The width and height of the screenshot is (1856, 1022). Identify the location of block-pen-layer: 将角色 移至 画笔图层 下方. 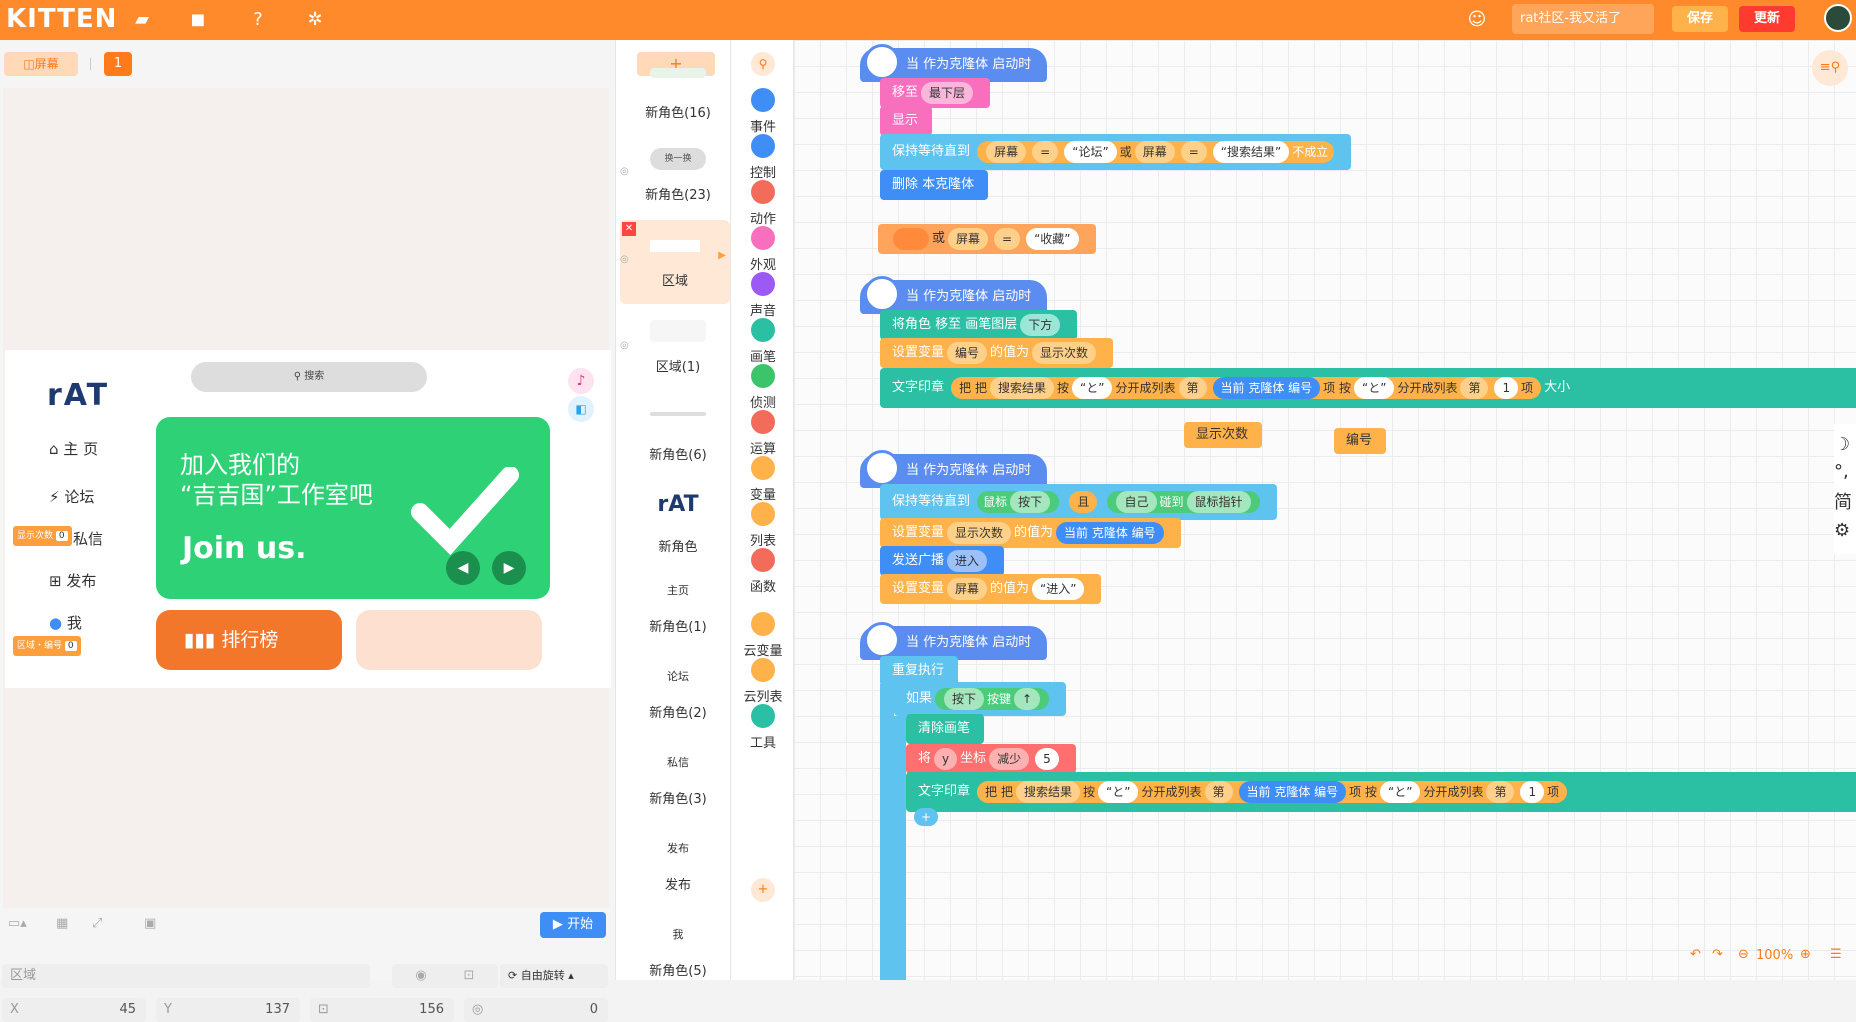
(979, 325).